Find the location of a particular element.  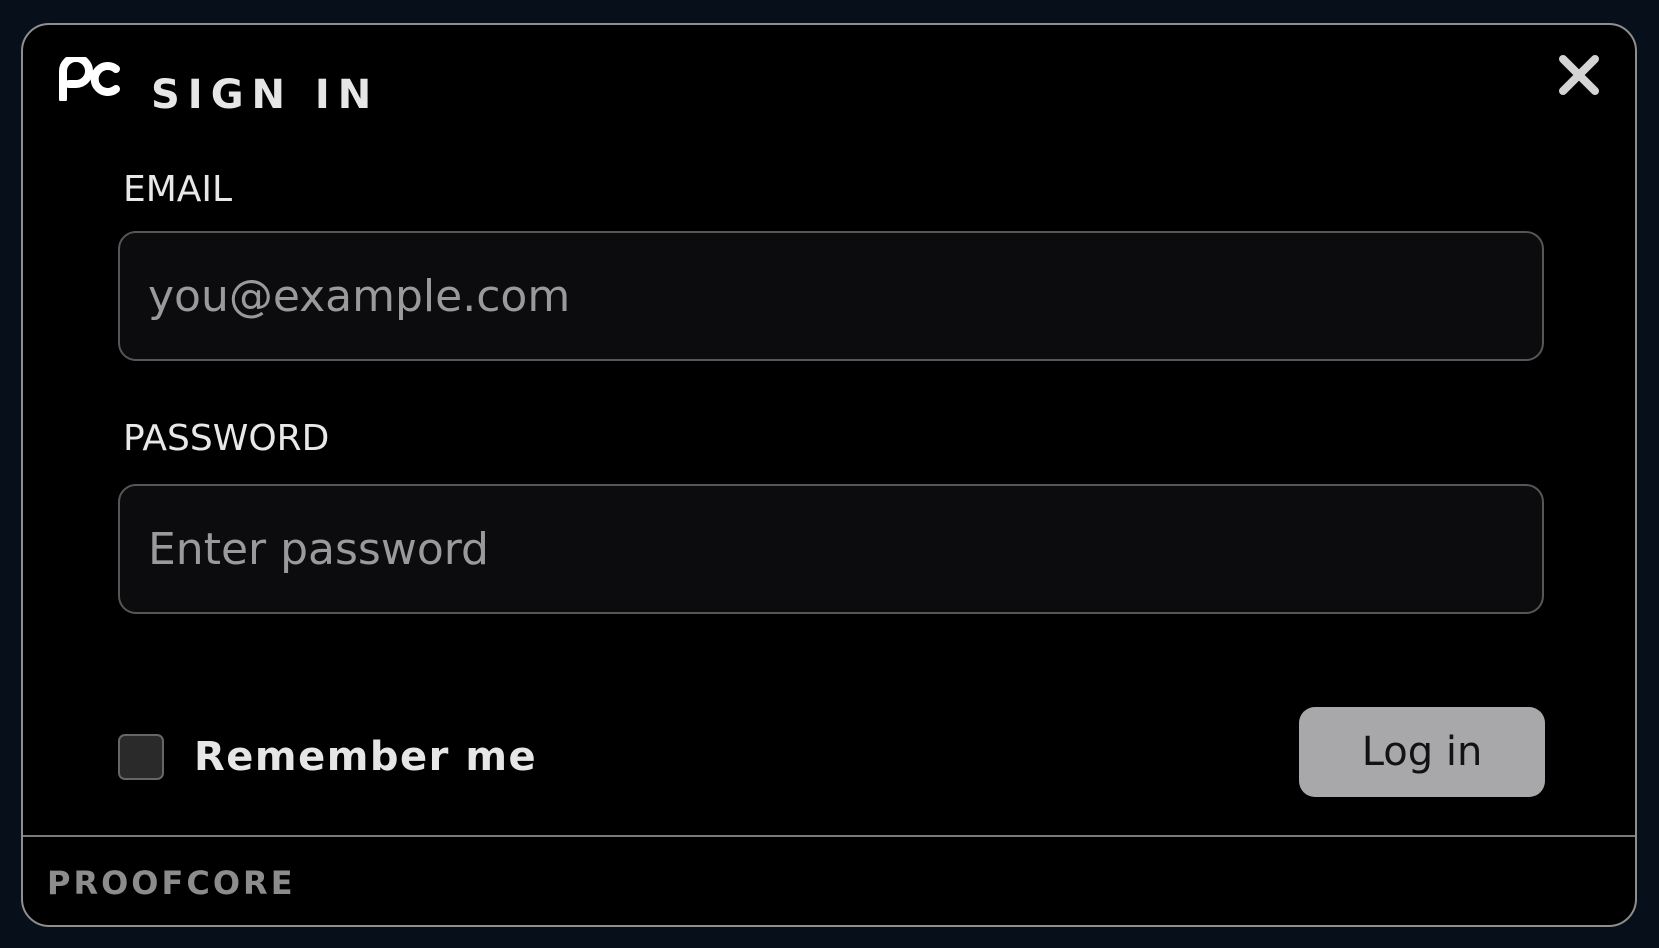

email-label: EMAIL is located at coordinates (178, 189).